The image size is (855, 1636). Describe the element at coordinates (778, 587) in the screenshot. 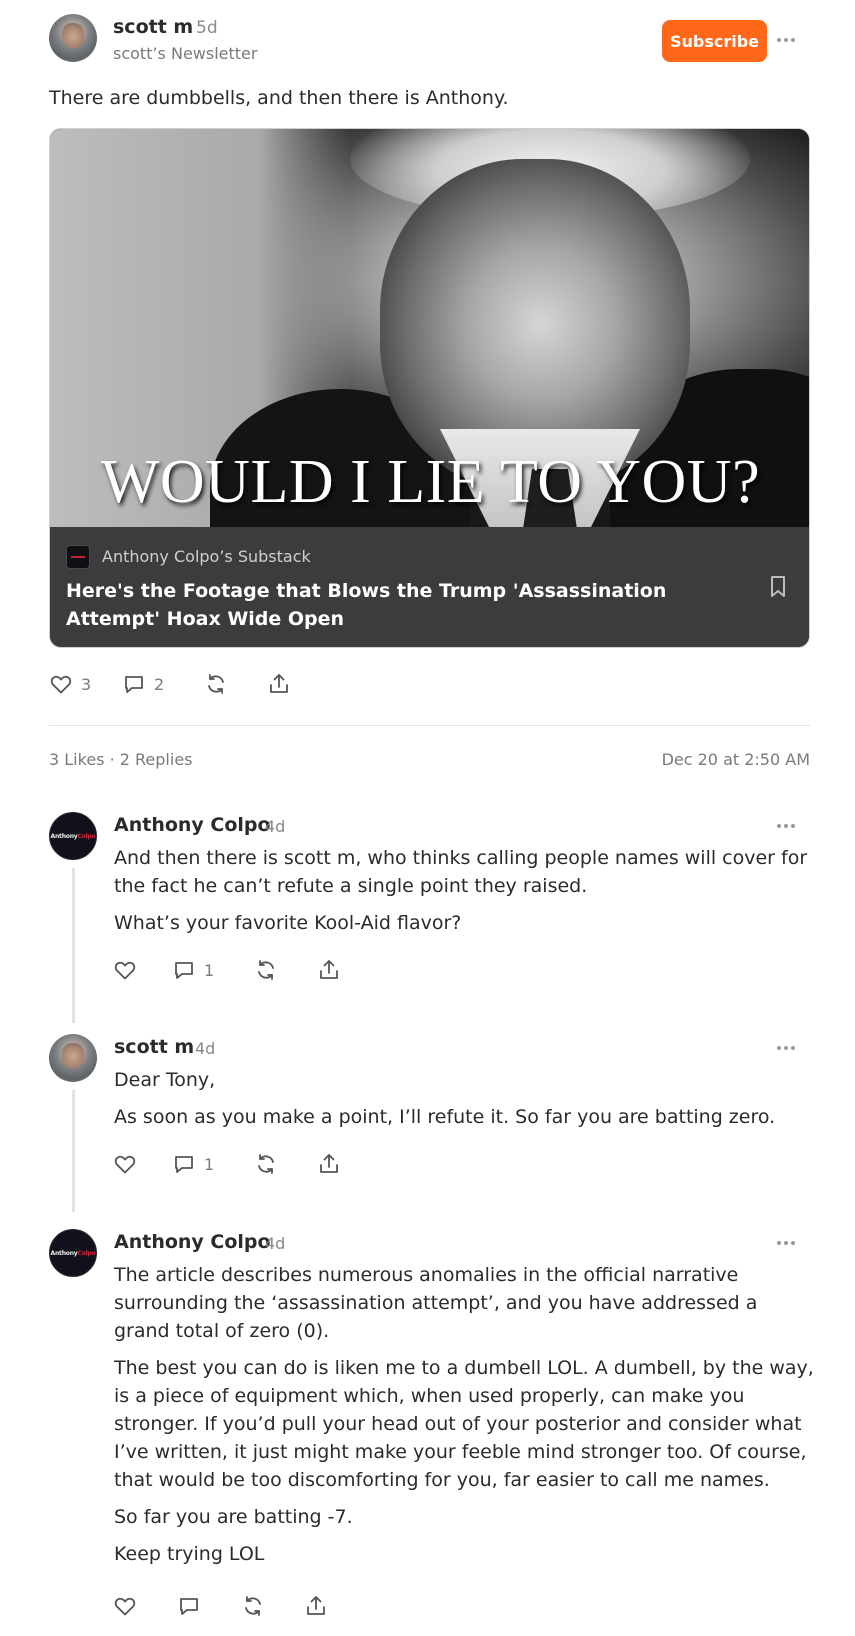

I see `bookmark-icon` at that location.